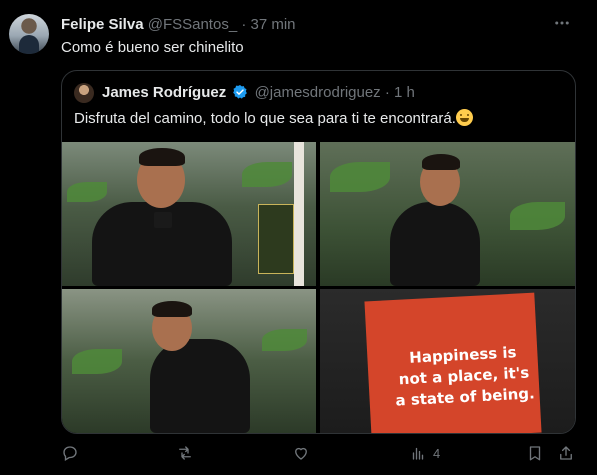  Describe the element at coordinates (102, 24) in the screenshot. I see `author-name: Felipe Silva` at that location.